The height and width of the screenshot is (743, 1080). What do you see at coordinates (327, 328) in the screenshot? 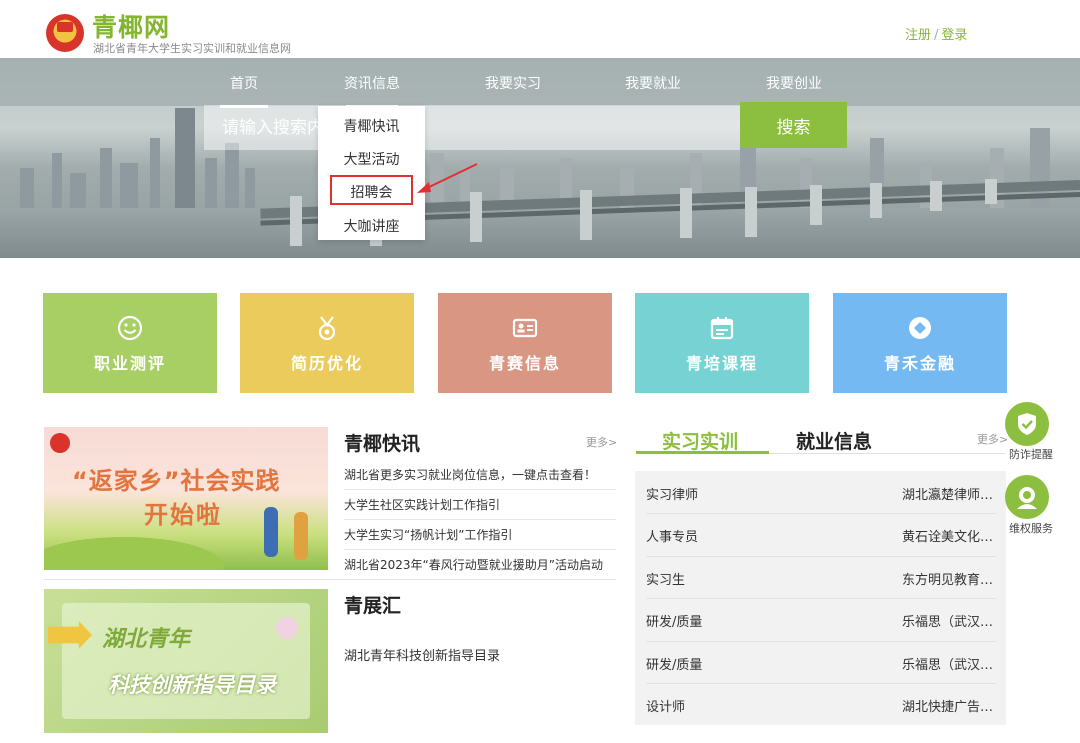
I see `medal-icon` at bounding box center [327, 328].